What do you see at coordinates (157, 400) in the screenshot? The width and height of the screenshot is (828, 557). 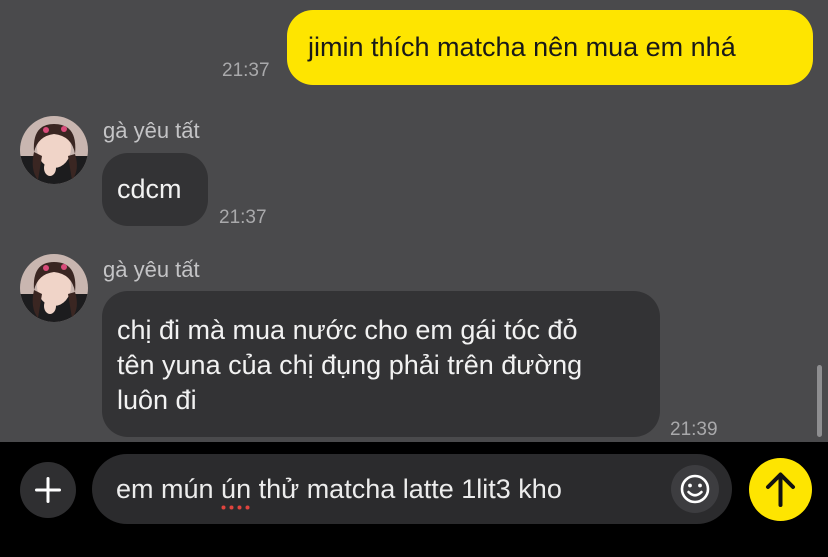 I see `message-text-line: luôn đi` at bounding box center [157, 400].